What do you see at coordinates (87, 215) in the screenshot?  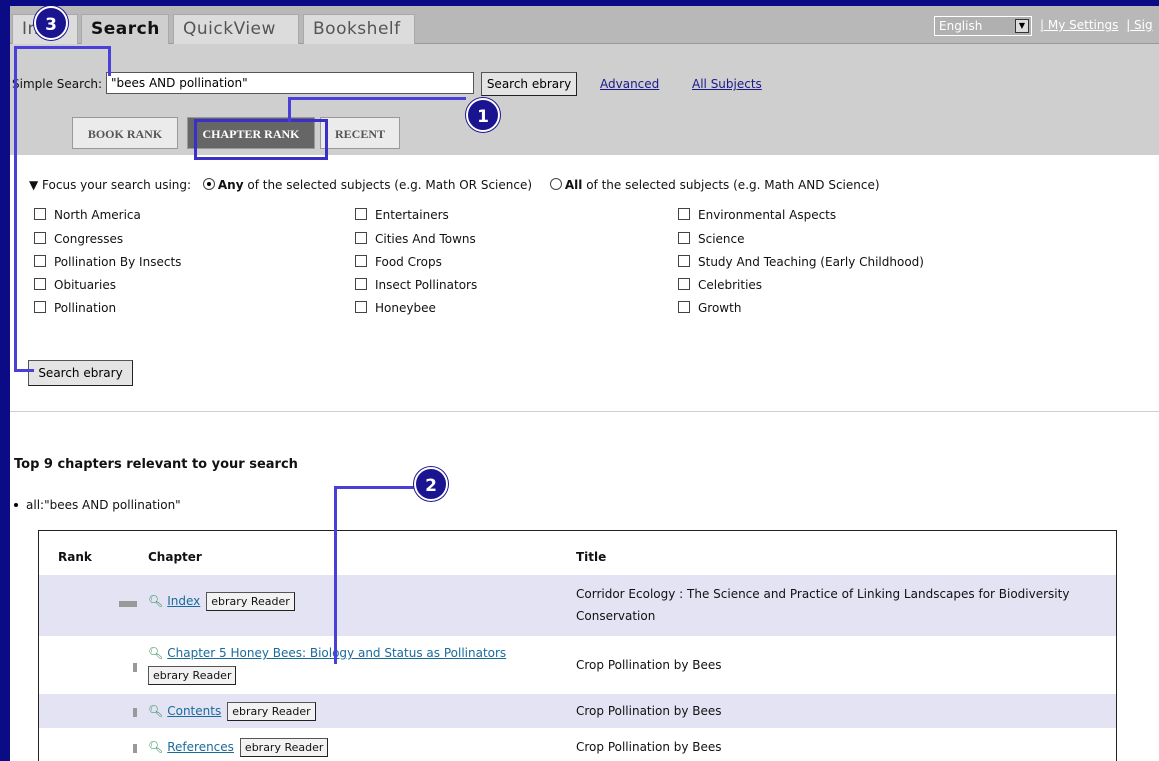 I see `subject-checkbox: North America` at bounding box center [87, 215].